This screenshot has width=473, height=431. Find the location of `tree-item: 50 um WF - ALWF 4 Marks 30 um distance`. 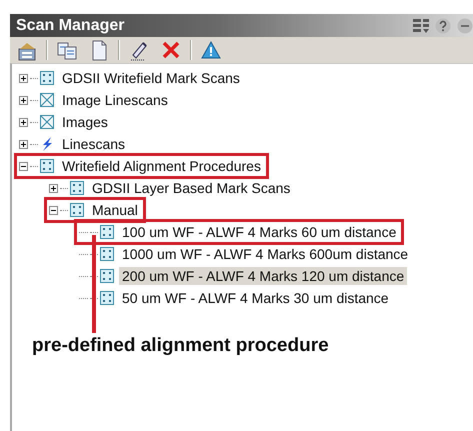

tree-item: 50 um WF - ALWF 4 Marks 30 um distance is located at coordinates (255, 298).